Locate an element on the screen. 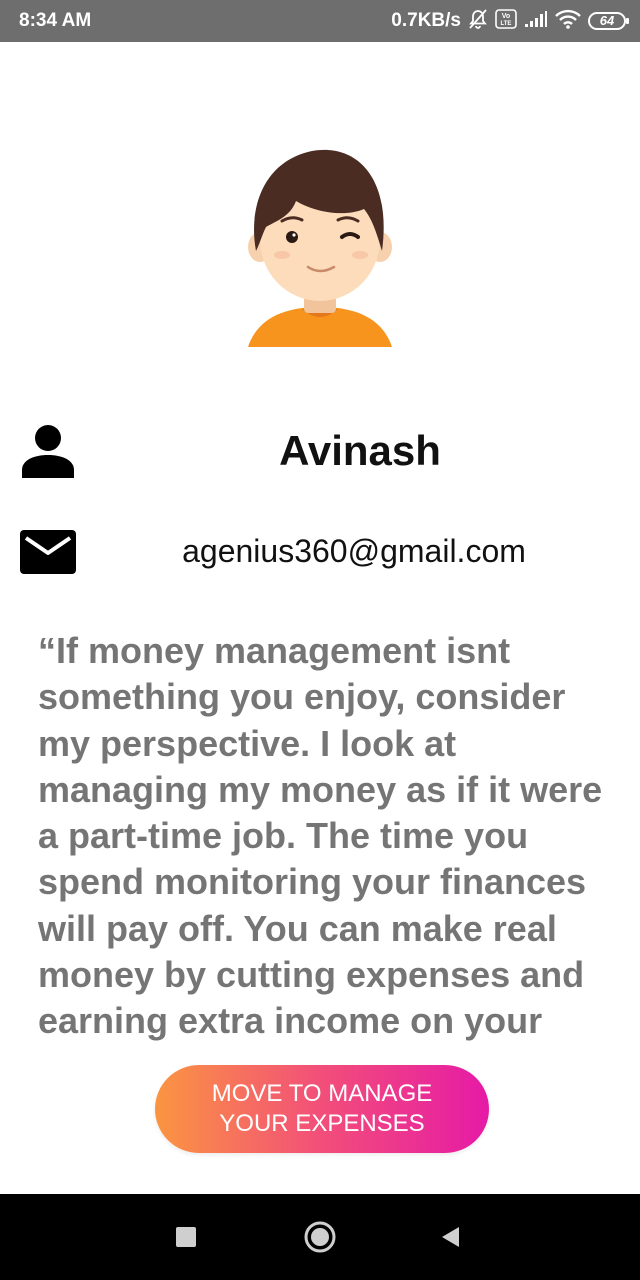 The height and width of the screenshot is (1280, 640). status-time: 8:34 AM is located at coordinates (55, 20).